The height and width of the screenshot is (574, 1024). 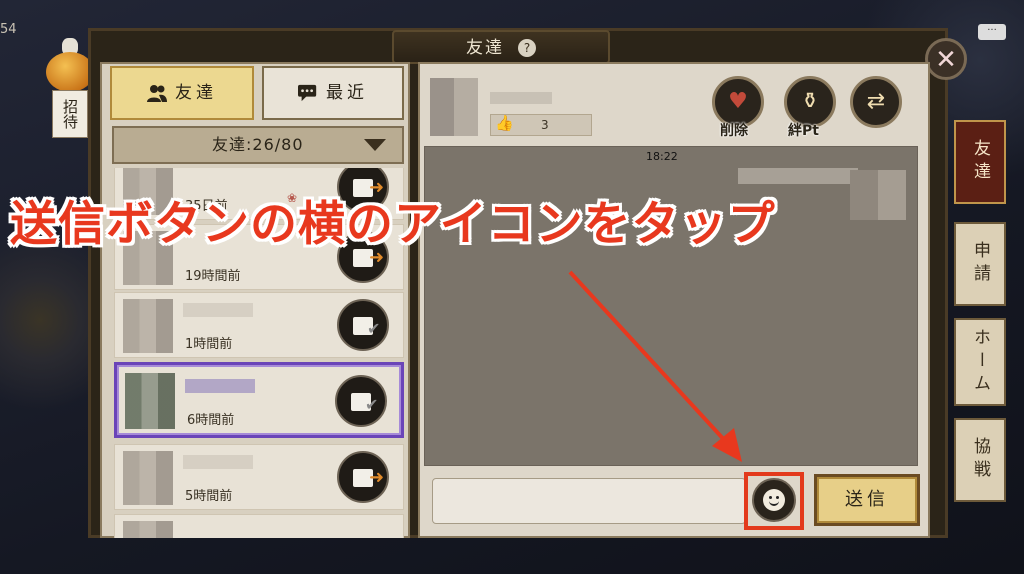 I want to click on invite-label: 招待, so click(x=70, y=114).